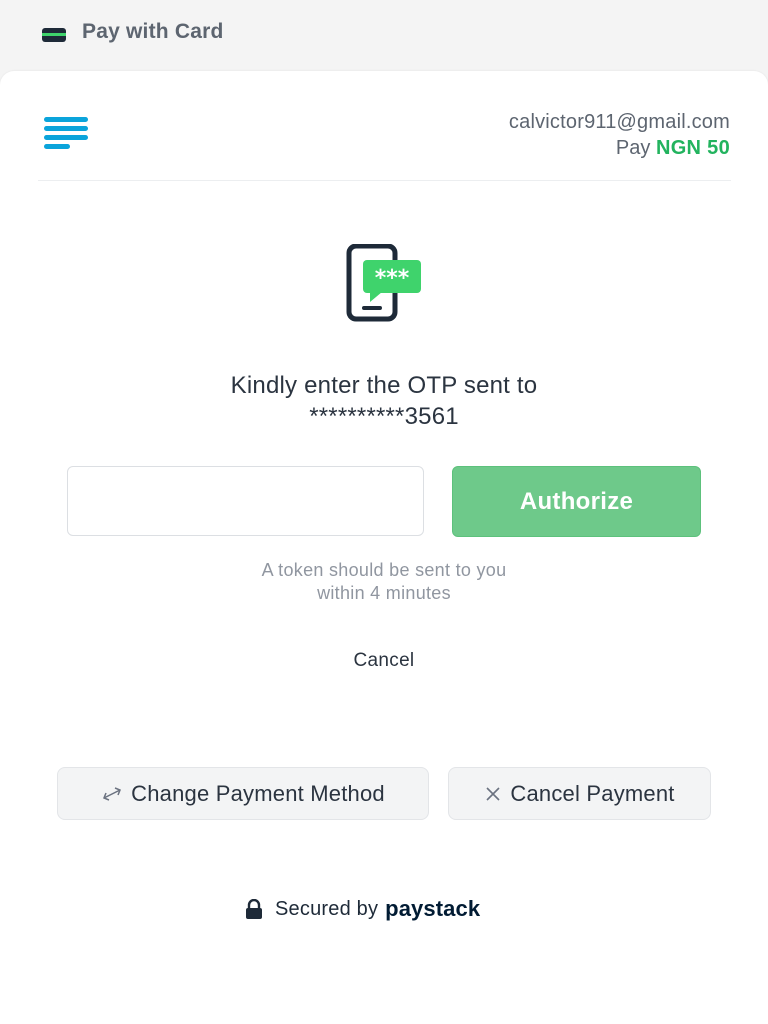  What do you see at coordinates (619, 122) in the screenshot?
I see `customer-email: calvictor911@gmail.com` at bounding box center [619, 122].